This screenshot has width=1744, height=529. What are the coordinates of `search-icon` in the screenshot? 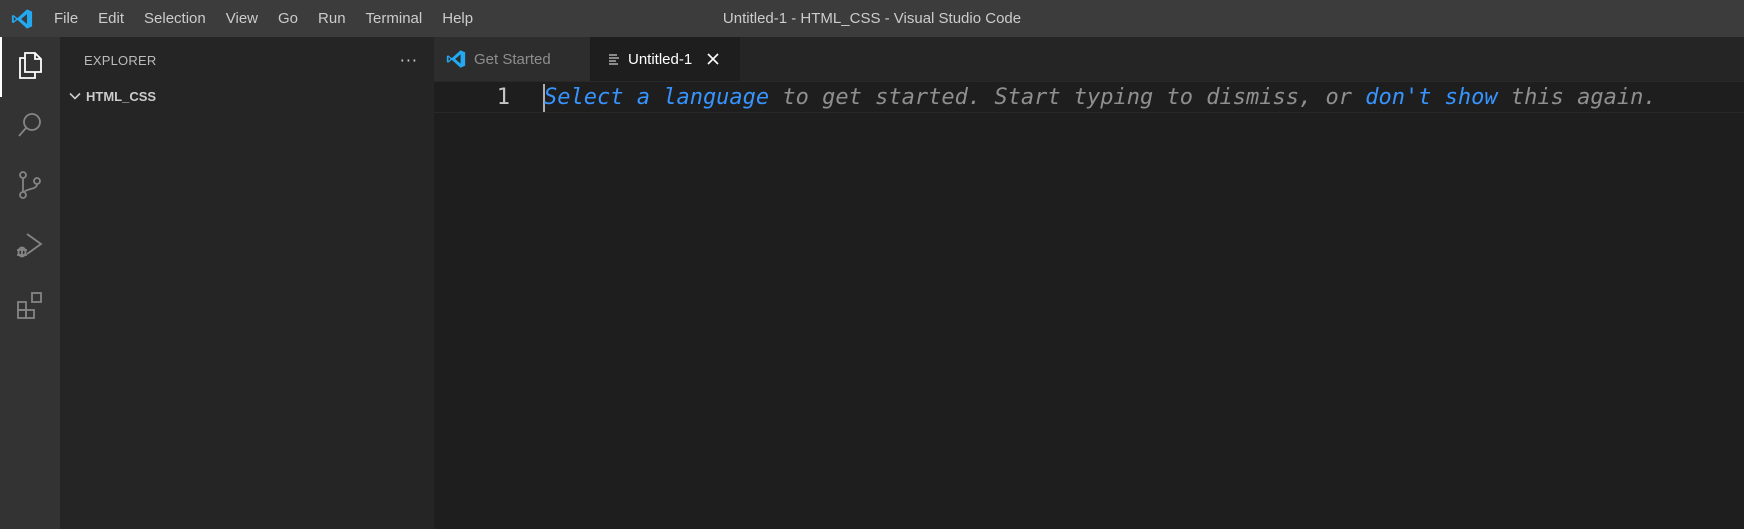 It's located at (30, 127).